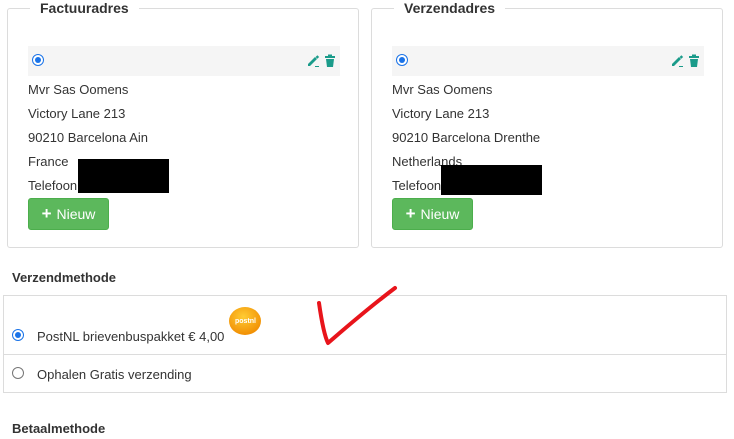  What do you see at coordinates (365, 374) in the screenshot?
I see `shipping-option-pickup: Ophalen Gratis verzending` at bounding box center [365, 374].